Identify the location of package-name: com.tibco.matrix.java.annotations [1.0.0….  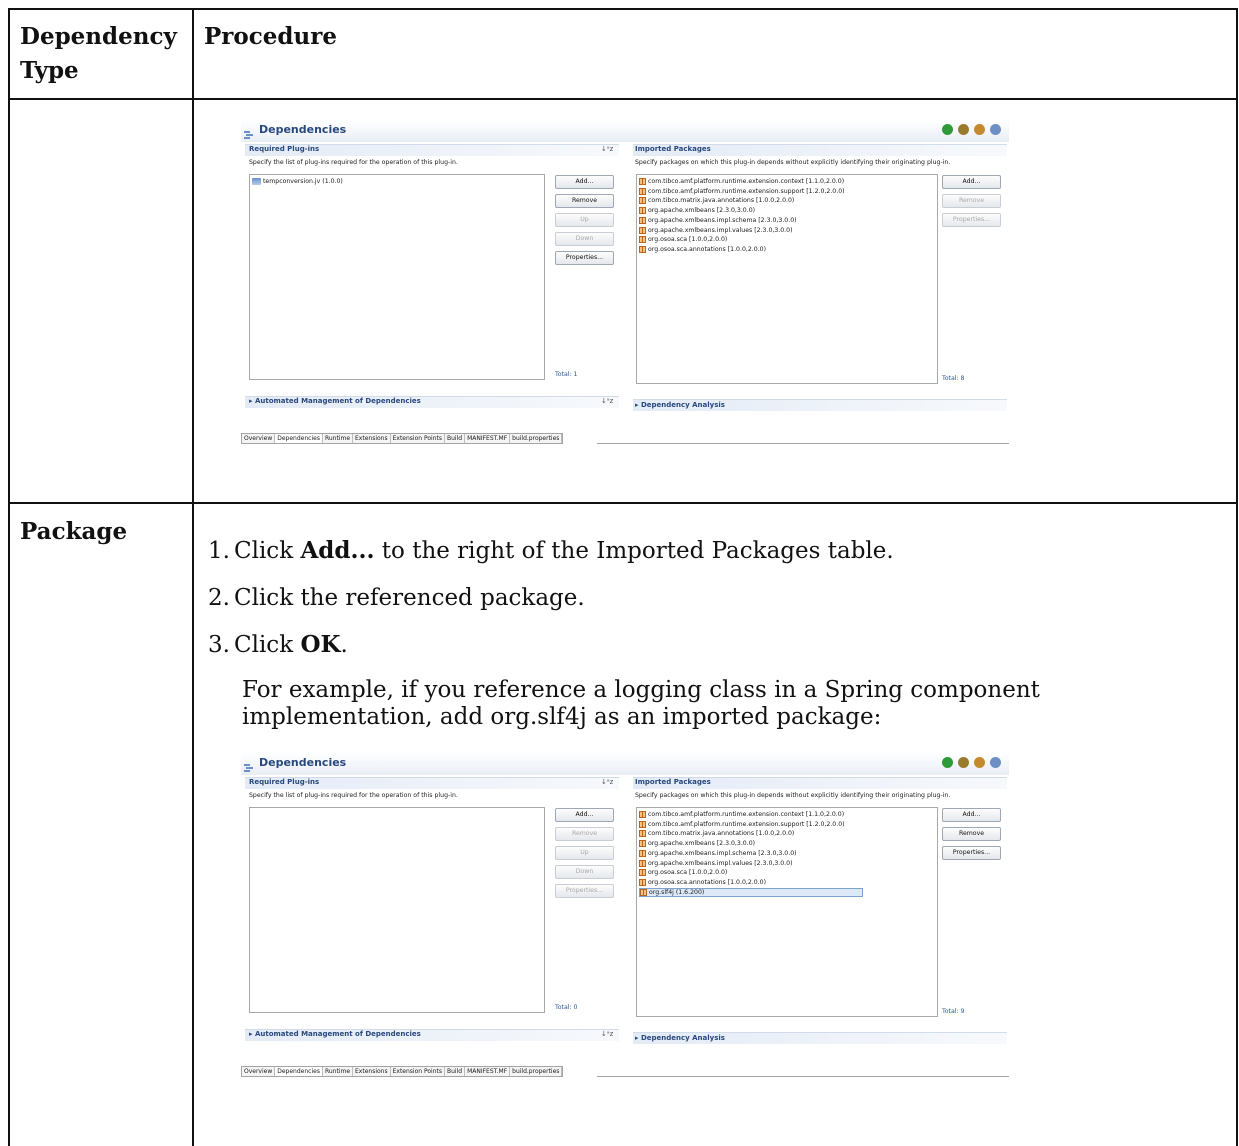
(721, 201).